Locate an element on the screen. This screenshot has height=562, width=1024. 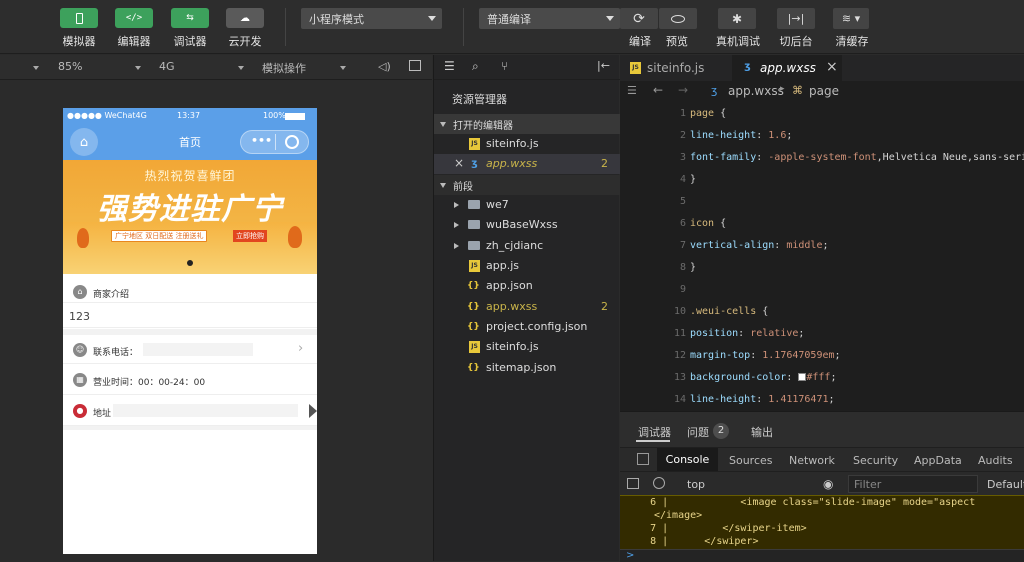
code-line: 4} is located at coordinates (822, 182).